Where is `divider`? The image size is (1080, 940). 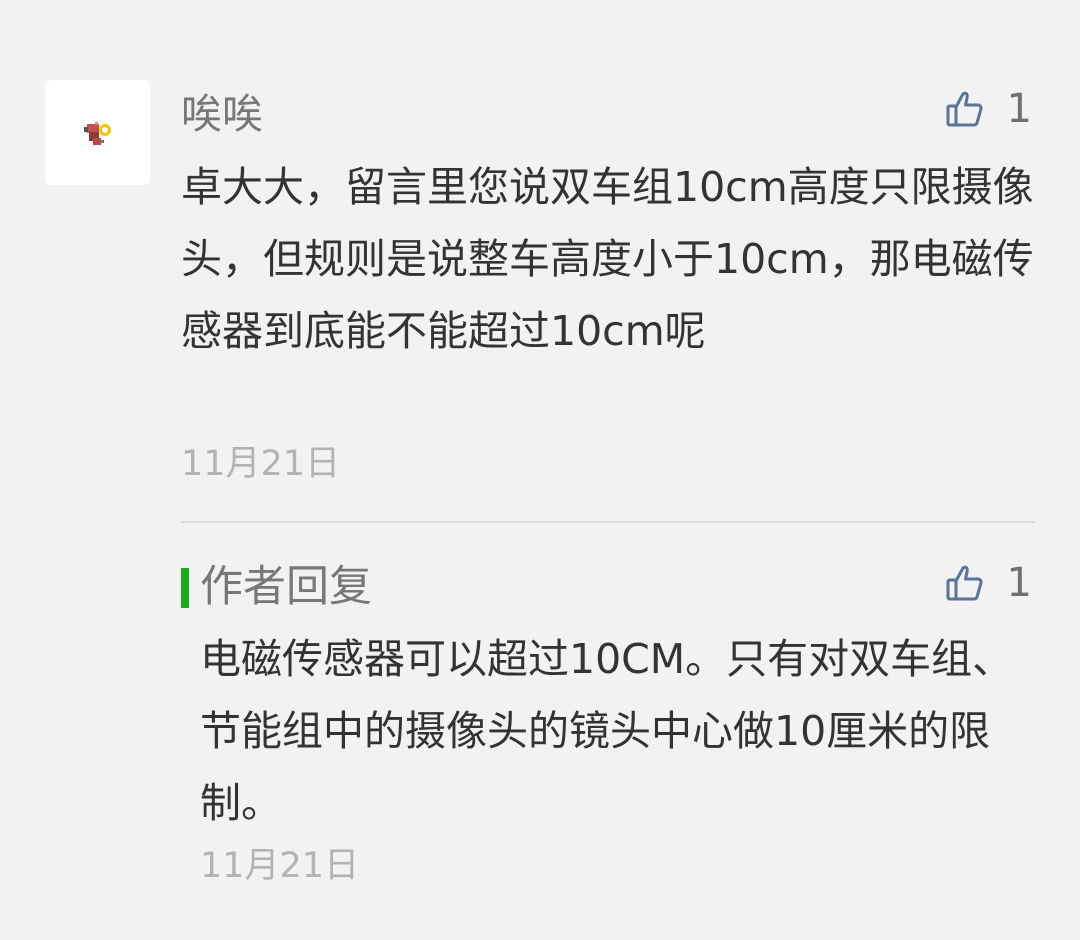 divider is located at coordinates (608, 522).